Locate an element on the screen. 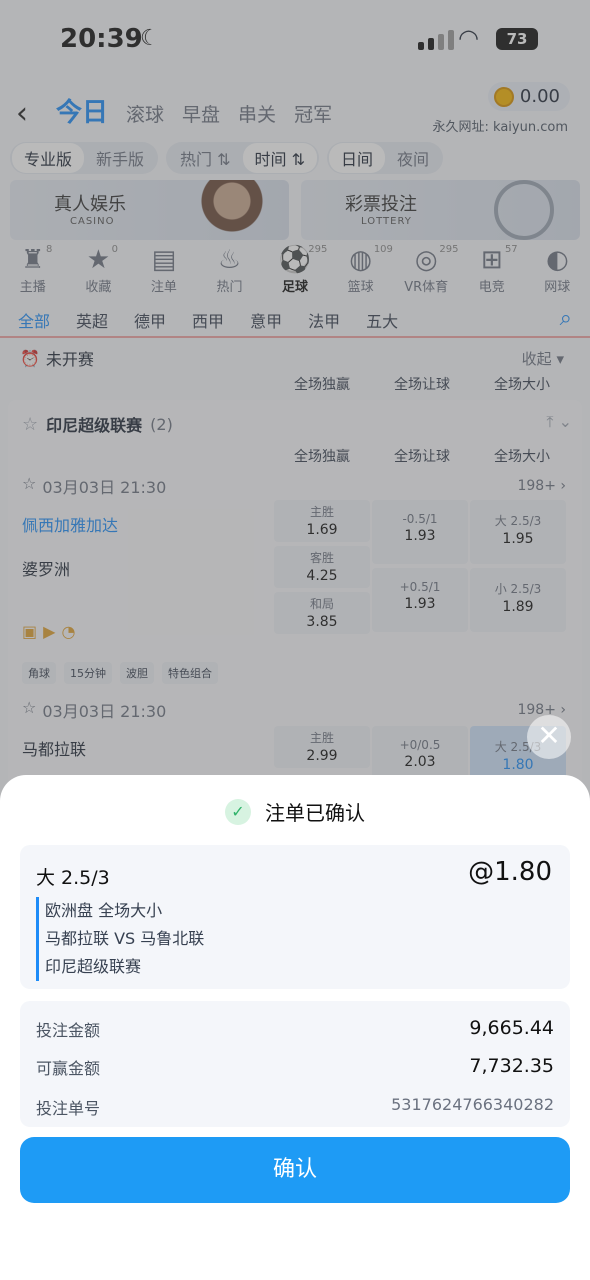  bet-league: 印尼超级联赛 is located at coordinates (93, 966).